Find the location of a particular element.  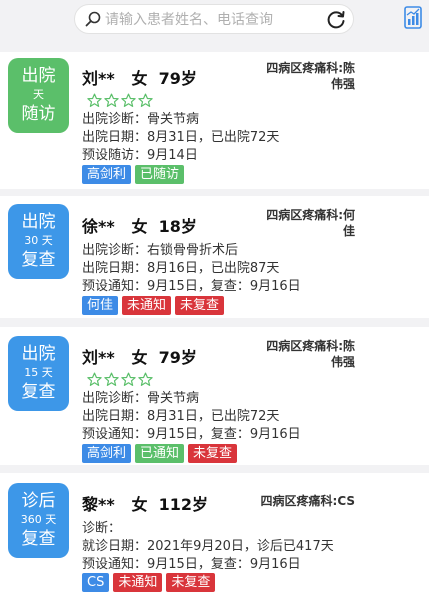

status-type: 诊后 is located at coordinates (38, 501).